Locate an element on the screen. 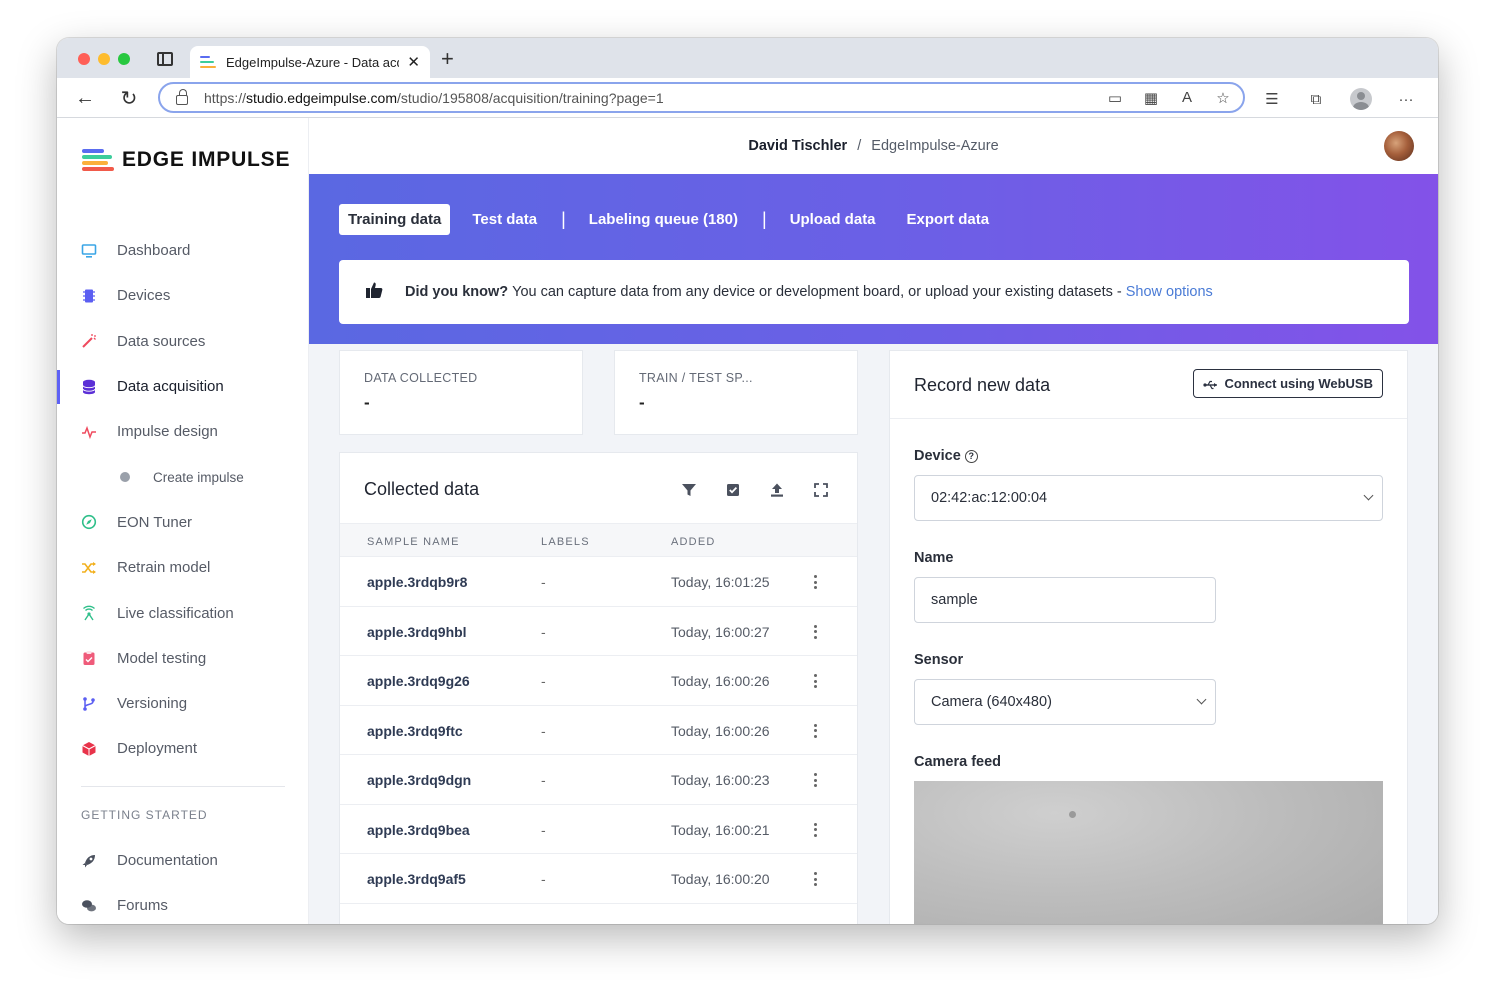 The width and height of the screenshot is (1495, 1000). expand-icon is located at coordinates (821, 490).